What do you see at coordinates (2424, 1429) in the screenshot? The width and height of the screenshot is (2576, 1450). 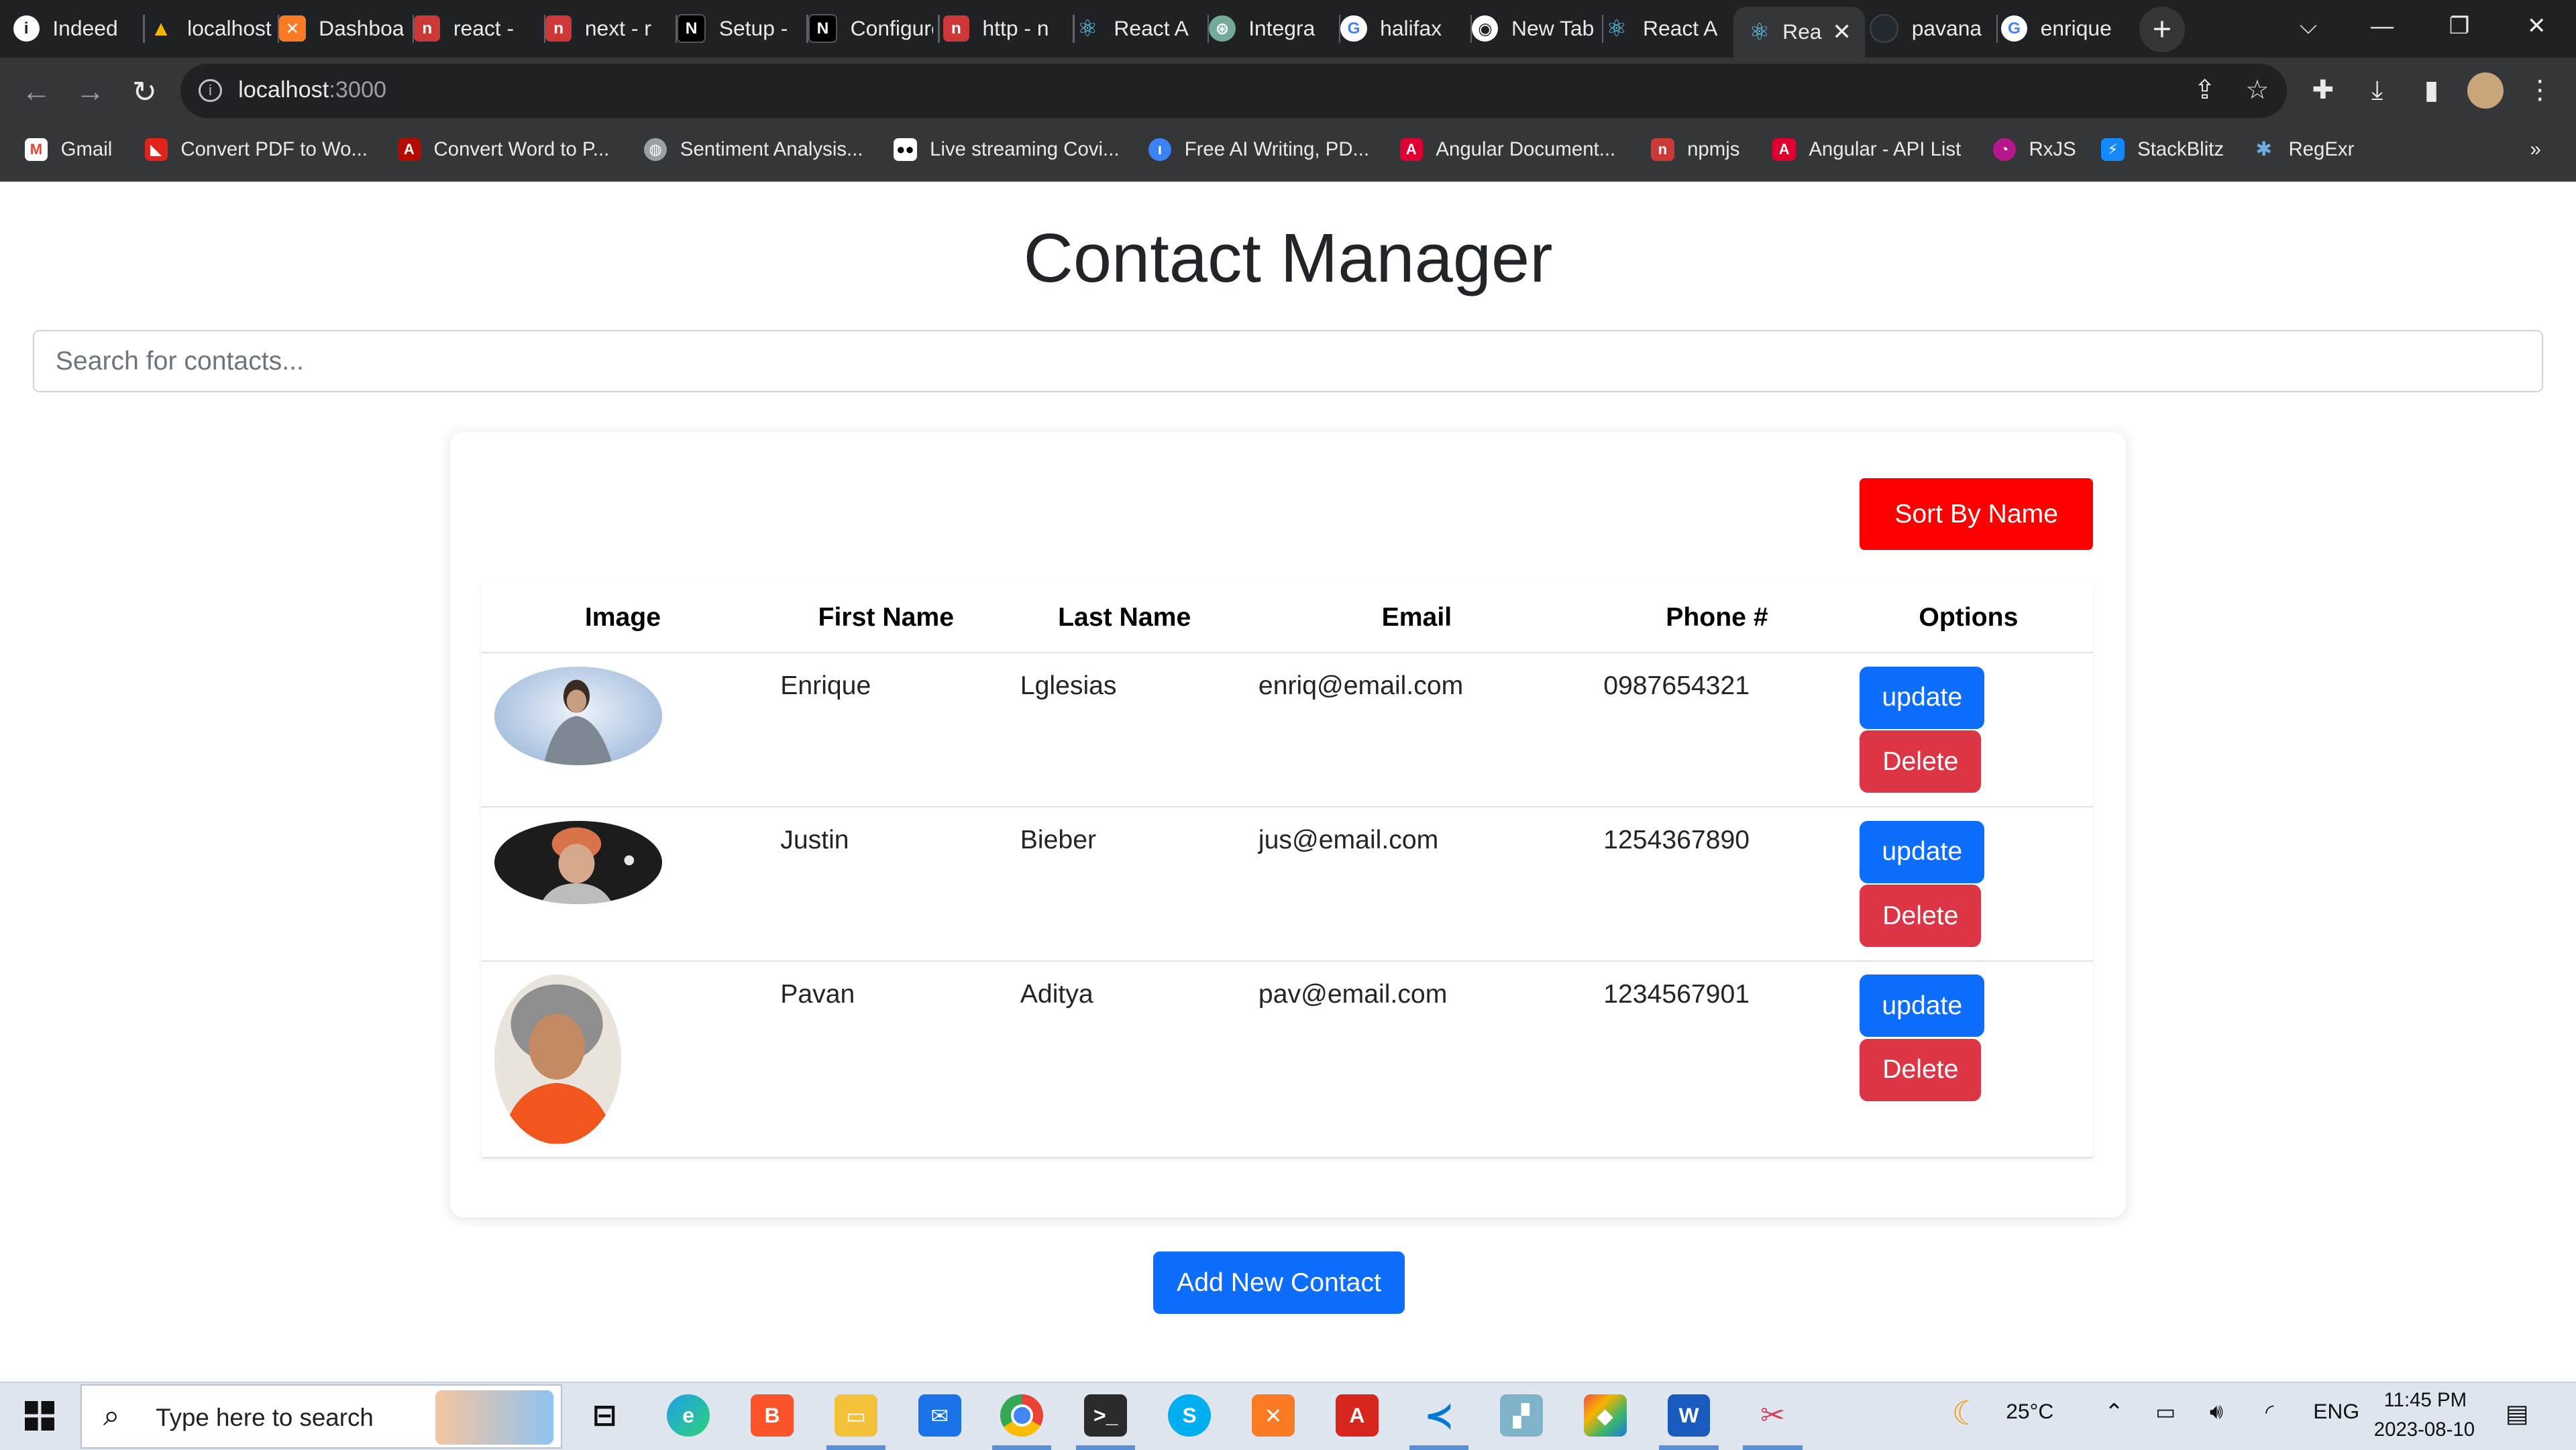 I see `clock-date: 2023-08-10` at bounding box center [2424, 1429].